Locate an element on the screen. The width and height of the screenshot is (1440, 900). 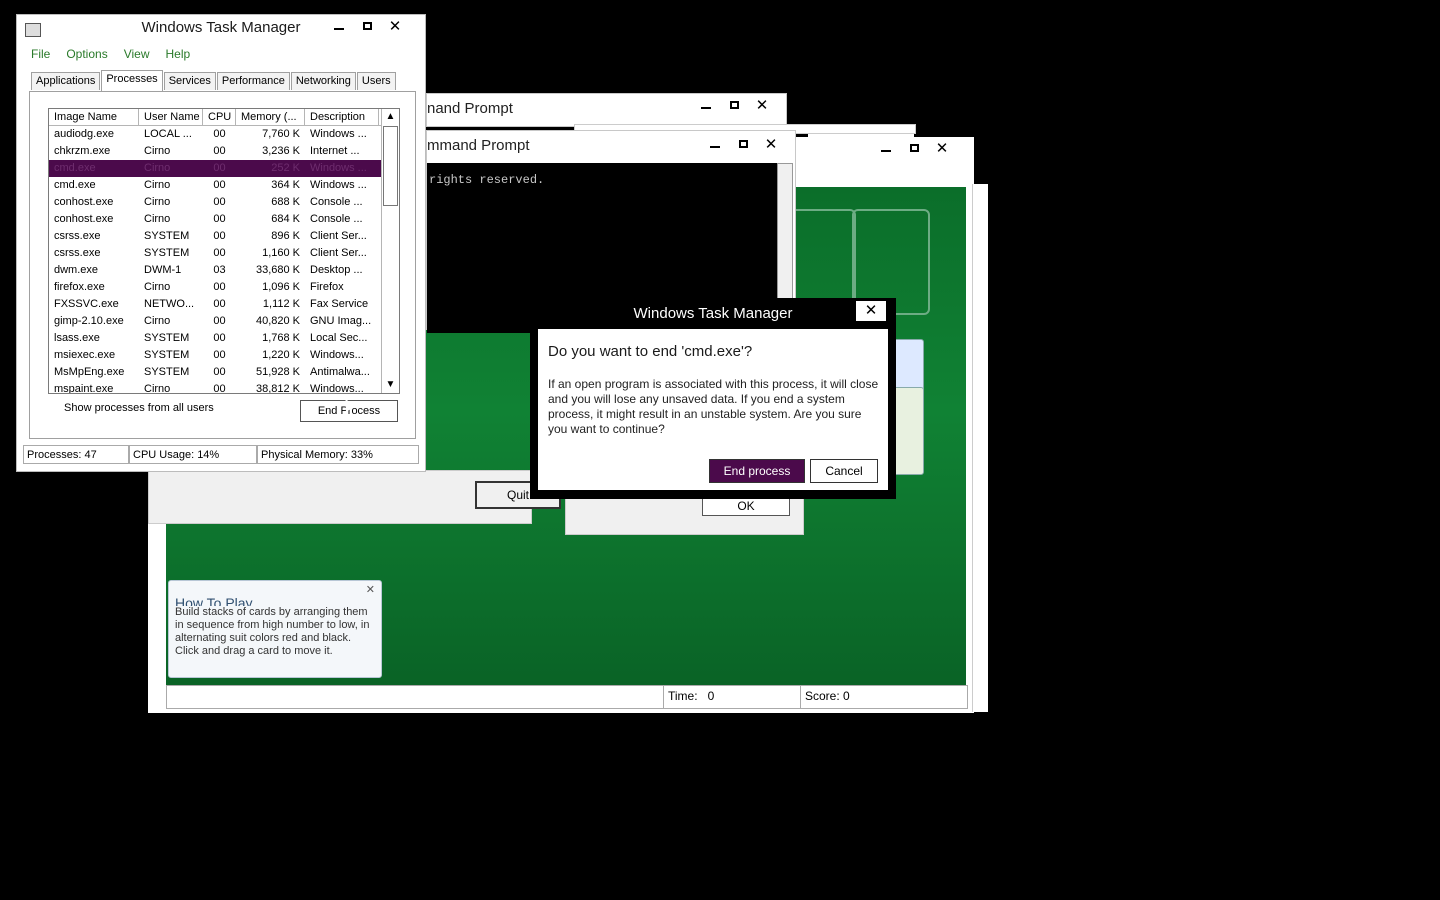
tab-processes: Processes is located at coordinates (132, 80).